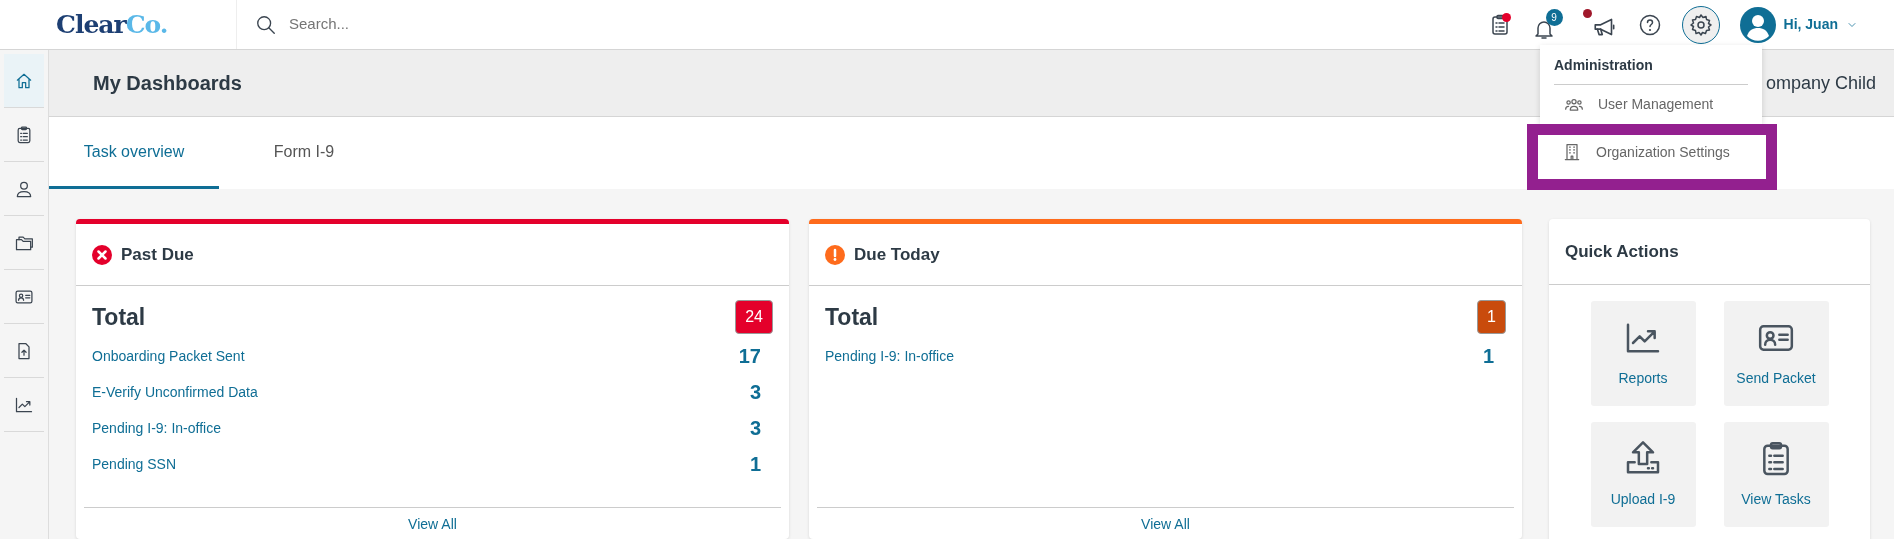 The image size is (1894, 539). Describe the element at coordinates (1757, 24) in the screenshot. I see `avatar-icon` at that location.